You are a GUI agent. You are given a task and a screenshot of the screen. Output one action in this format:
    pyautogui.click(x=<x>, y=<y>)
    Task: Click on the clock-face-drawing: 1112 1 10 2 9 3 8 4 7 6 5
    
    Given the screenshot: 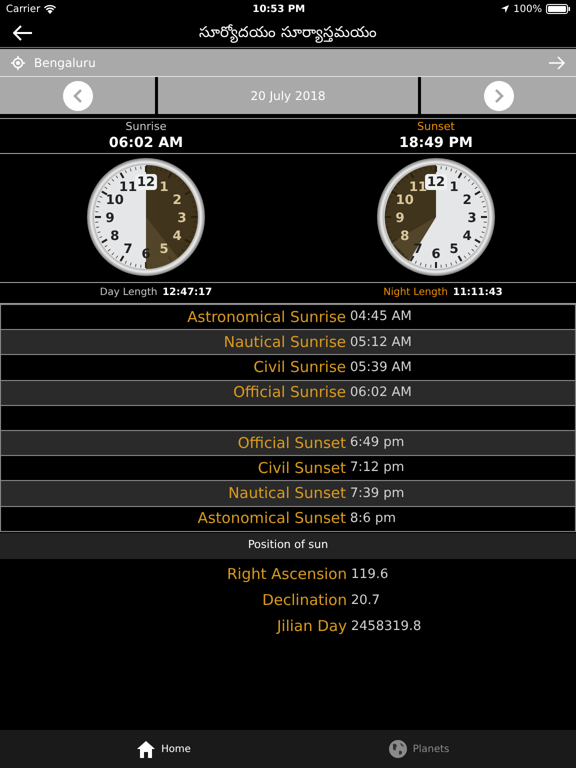 What is the action you would take?
    pyautogui.click(x=146, y=217)
    